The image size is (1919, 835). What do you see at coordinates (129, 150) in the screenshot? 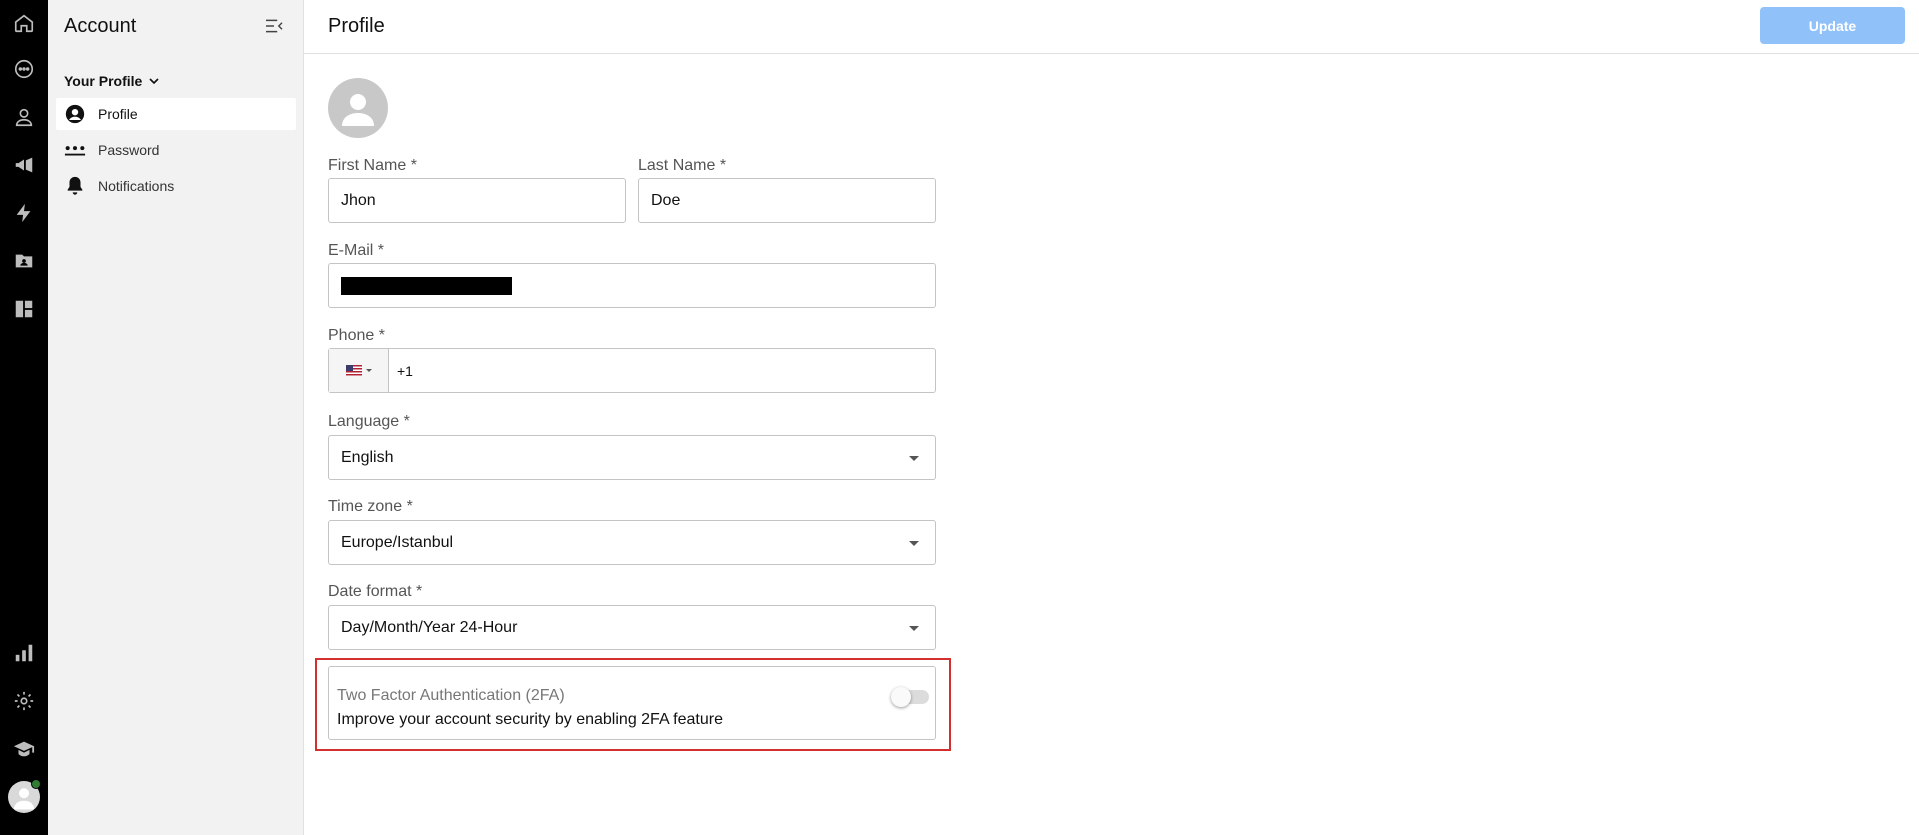
I see `sidebar-item-label: Password` at bounding box center [129, 150].